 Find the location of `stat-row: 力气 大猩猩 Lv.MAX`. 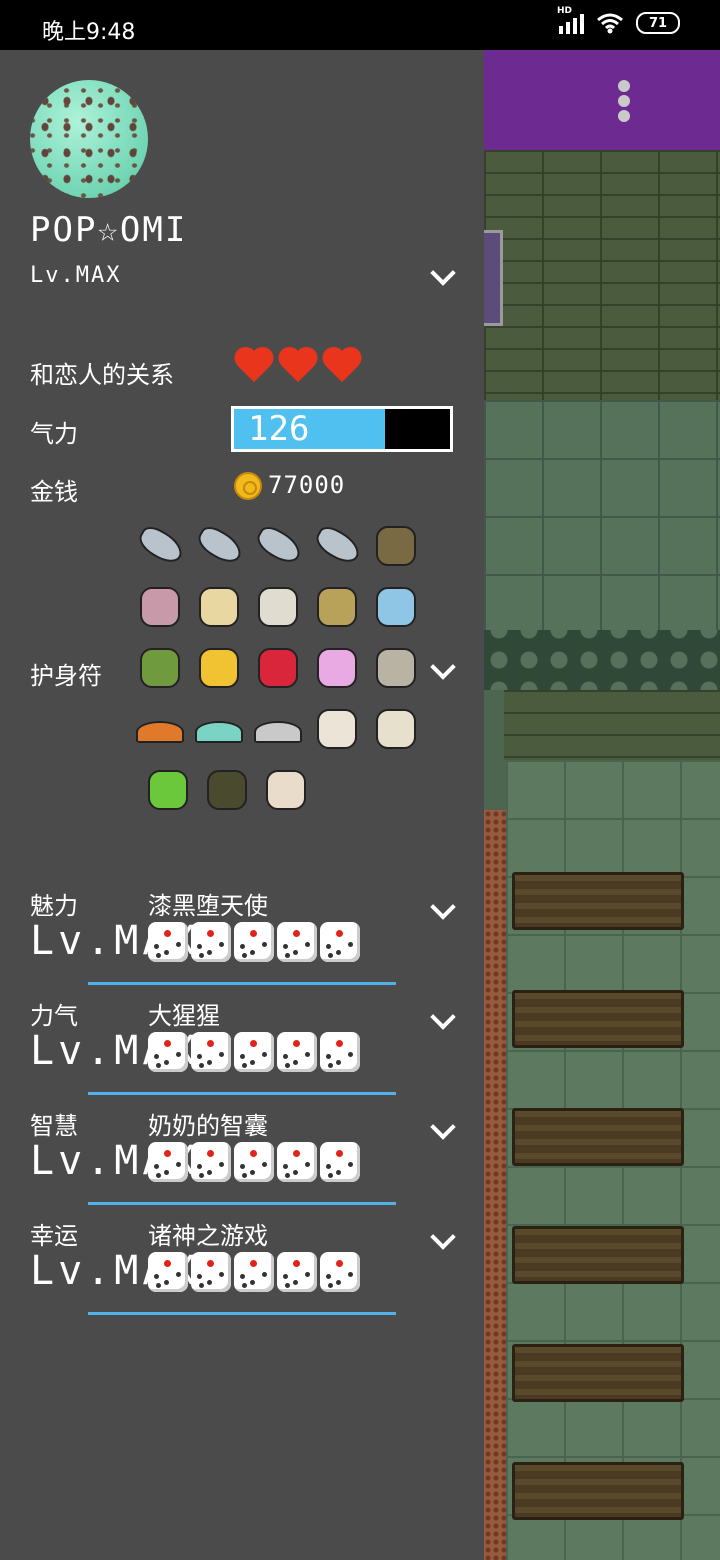

stat-row: 力气 大猩猩 Lv.MAX is located at coordinates (242, 1051).